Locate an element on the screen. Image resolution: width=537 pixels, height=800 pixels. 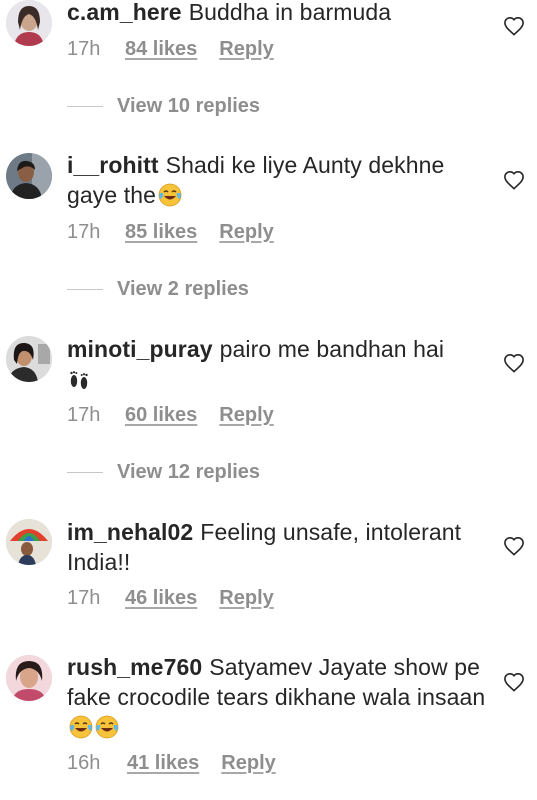
comment-username: minoti_puray is located at coordinates (140, 349).